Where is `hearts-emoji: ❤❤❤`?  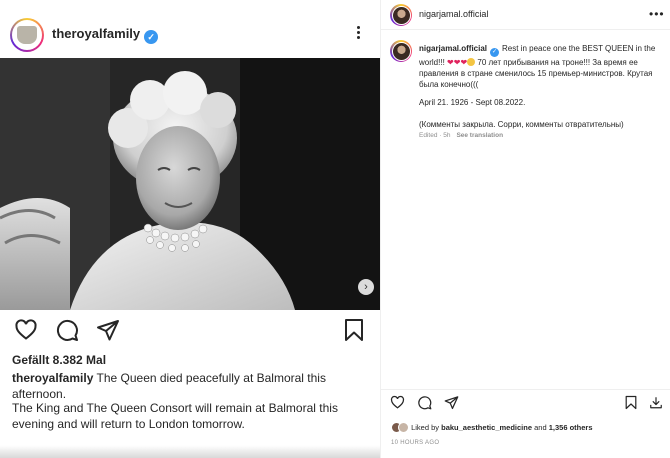
hearts-emoji: ❤❤❤ is located at coordinates (457, 62).